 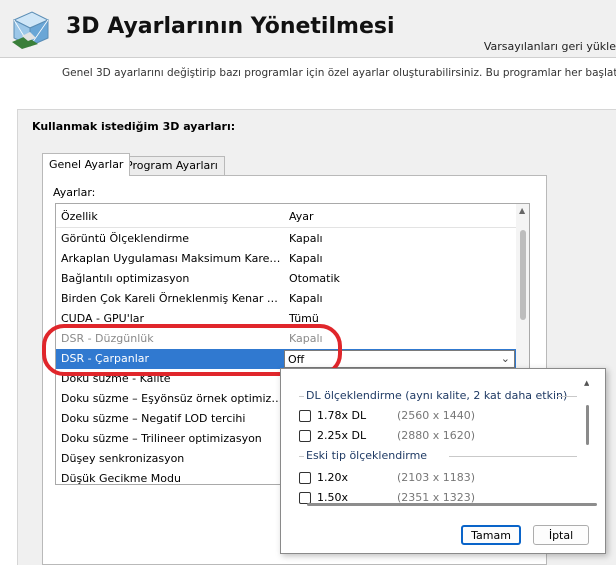 What do you see at coordinates (230, 26) in the screenshot?
I see `page-title: 3D Ayarlarının Yönetilmesi` at bounding box center [230, 26].